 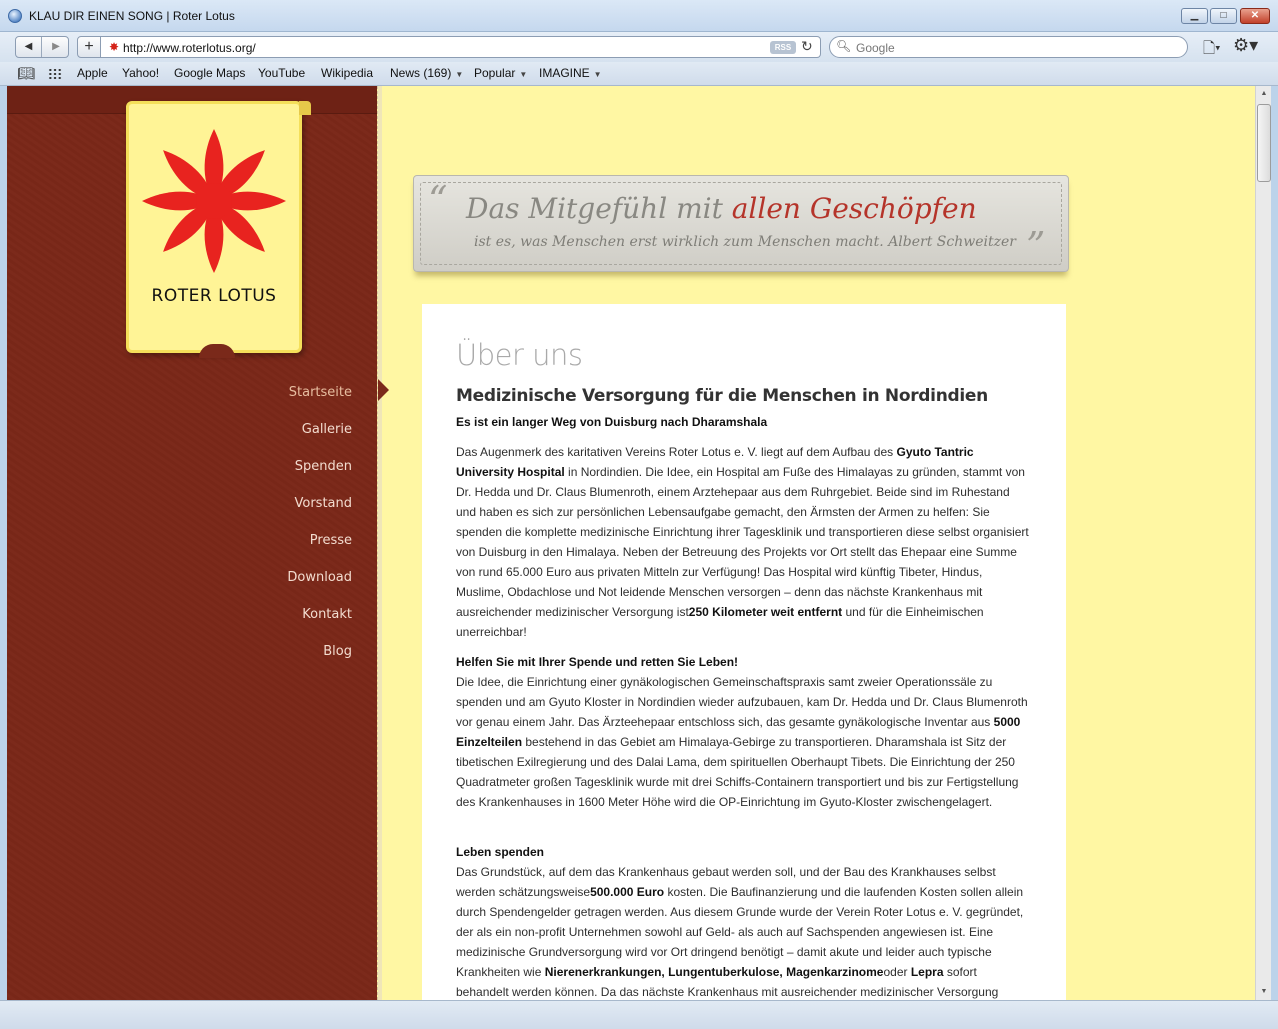 I want to click on status-bar, so click(x=639, y=1014).